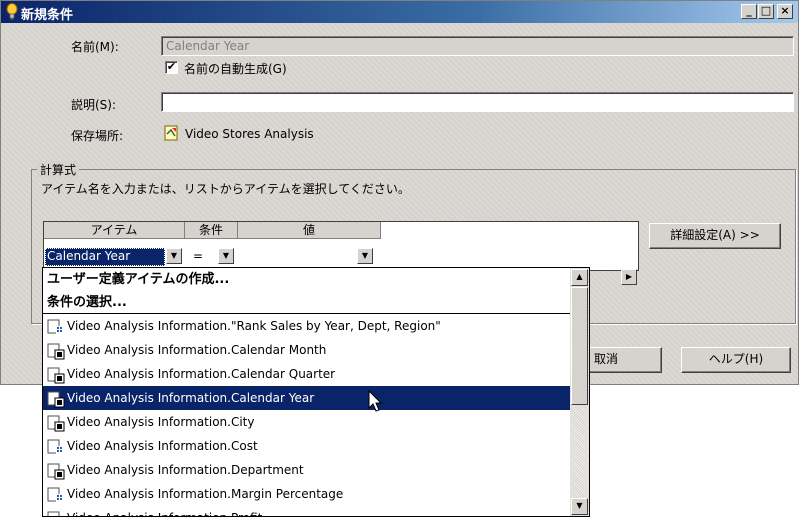 This screenshot has height=517, width=799. I want to click on auto-name-label: 名前の自動生成(G), so click(235, 69).